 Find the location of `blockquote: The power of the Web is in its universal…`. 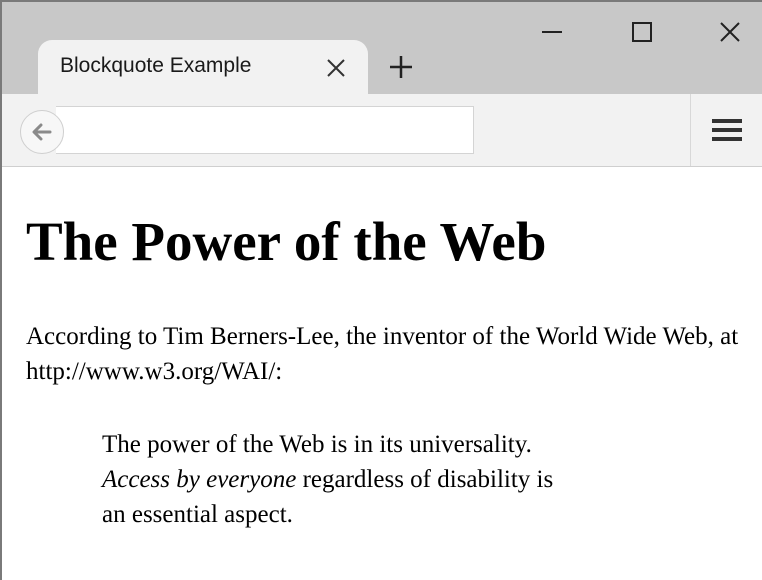

blockquote: The power of the Web is in its universal… is located at coordinates (392, 479).